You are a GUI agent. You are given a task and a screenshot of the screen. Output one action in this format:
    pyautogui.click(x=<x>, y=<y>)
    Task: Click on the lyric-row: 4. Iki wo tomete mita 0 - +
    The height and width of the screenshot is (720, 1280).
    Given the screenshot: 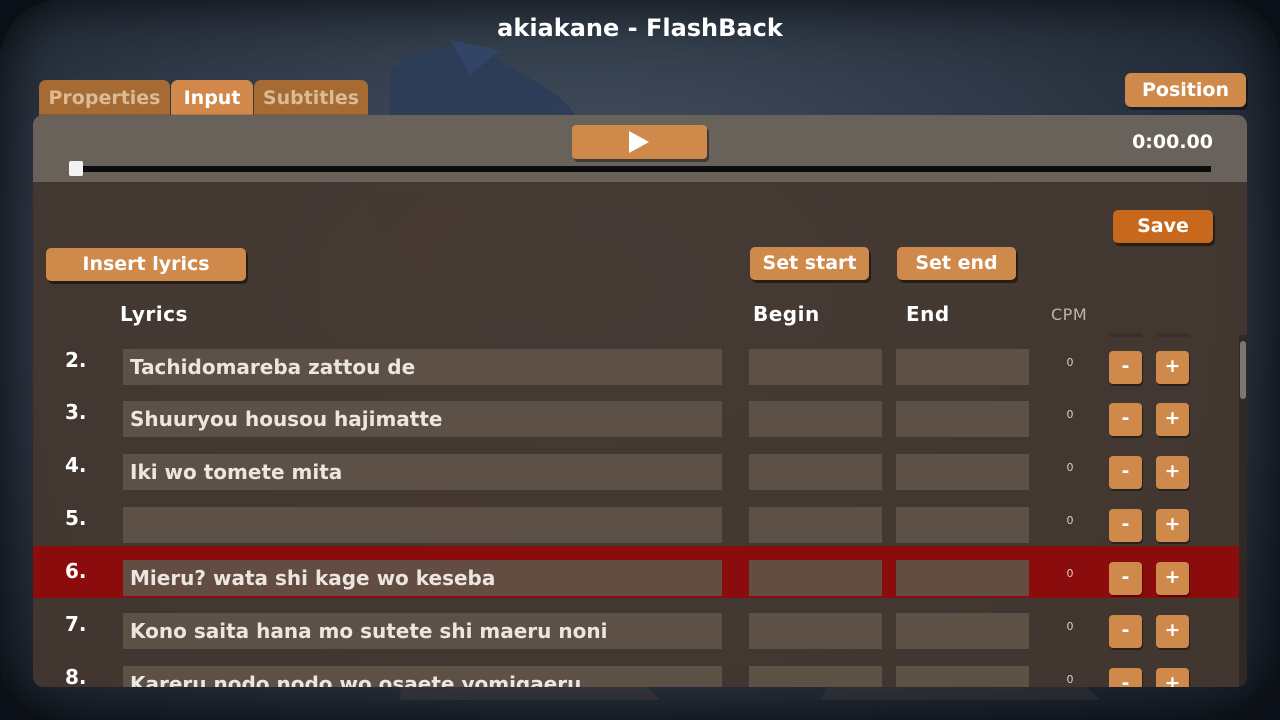 What is the action you would take?
    pyautogui.click(x=636, y=466)
    